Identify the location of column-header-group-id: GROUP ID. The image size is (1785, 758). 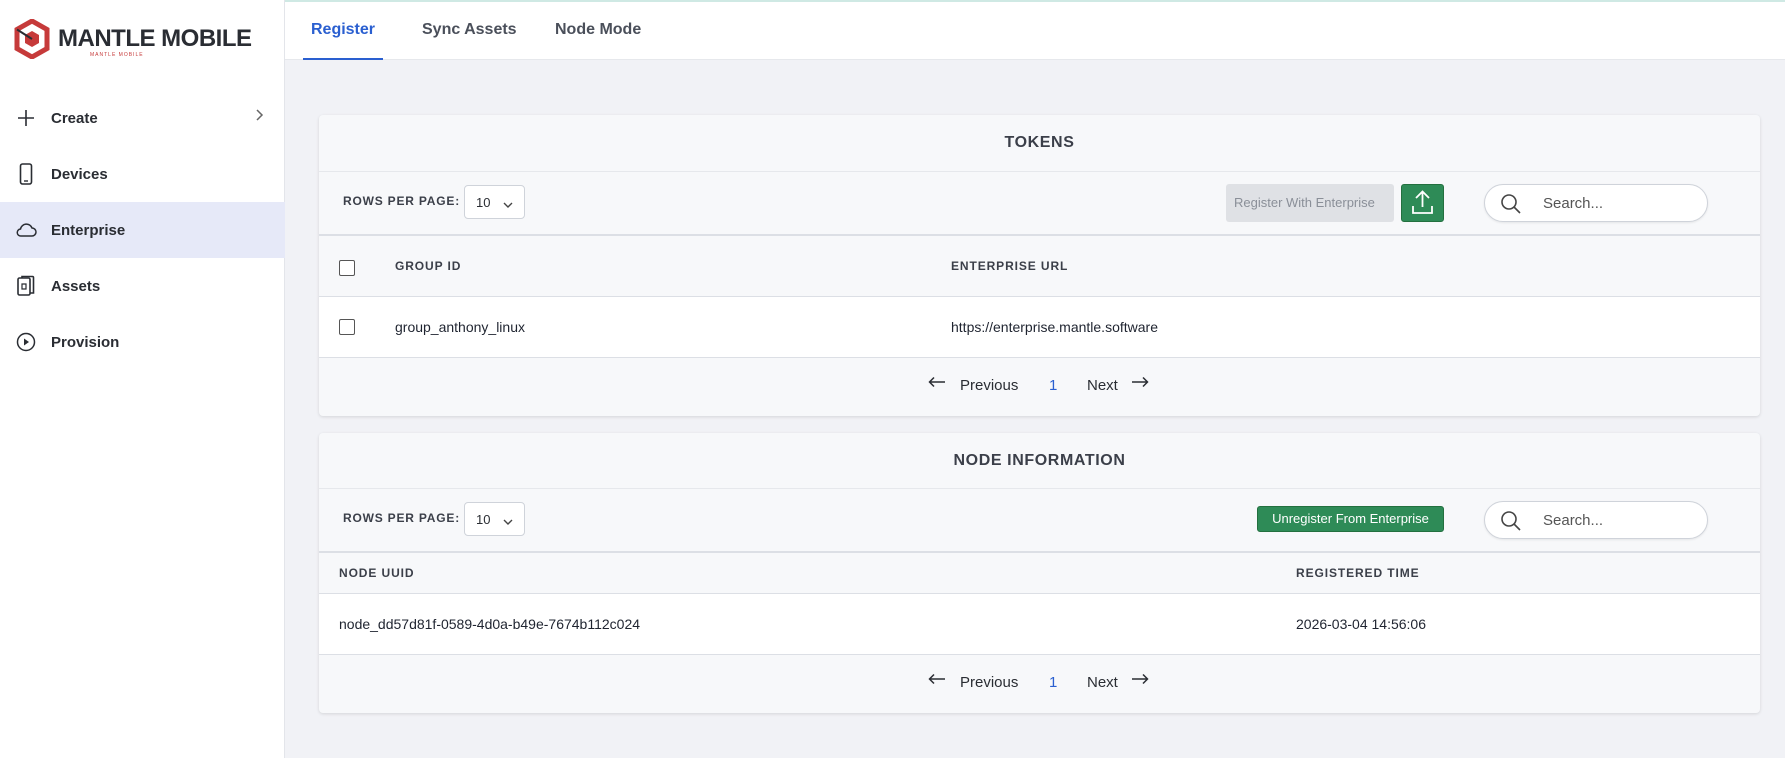
(428, 266).